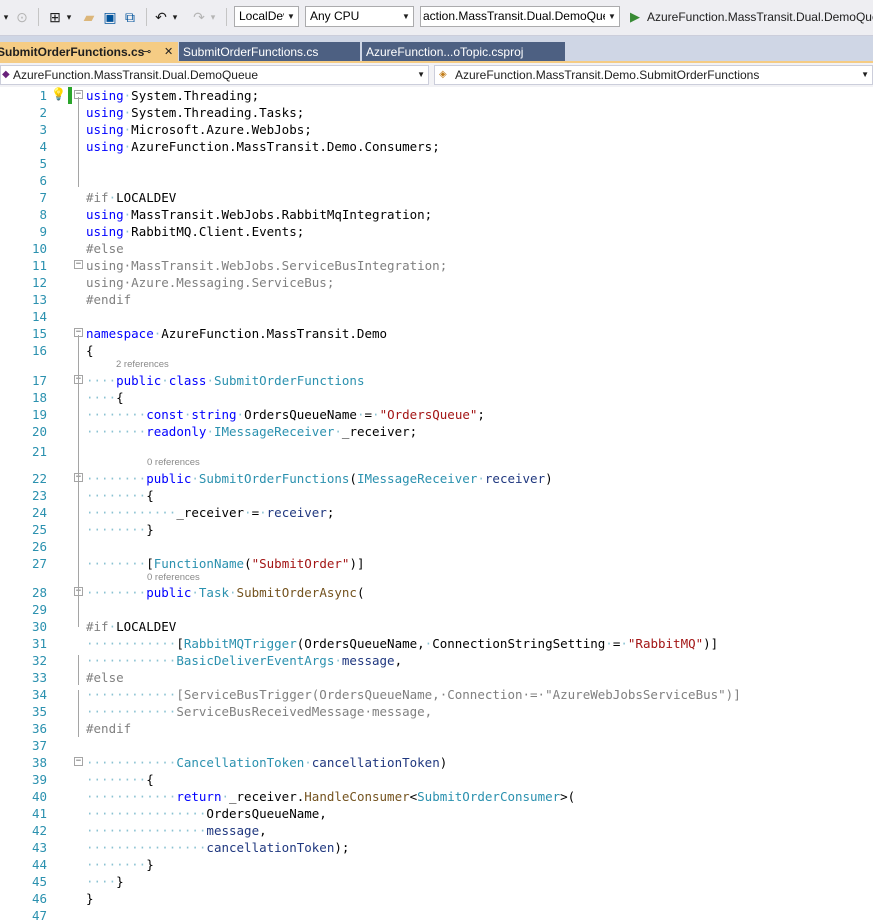 This screenshot has height=924, width=873. Describe the element at coordinates (39, 745) in the screenshot. I see `line-number: 37` at that location.